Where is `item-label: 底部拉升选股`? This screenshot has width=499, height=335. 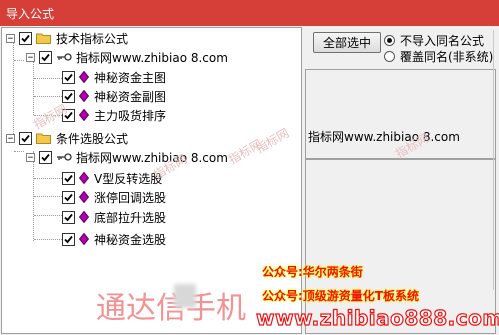 item-label: 底部拉升选股 is located at coordinates (130, 217).